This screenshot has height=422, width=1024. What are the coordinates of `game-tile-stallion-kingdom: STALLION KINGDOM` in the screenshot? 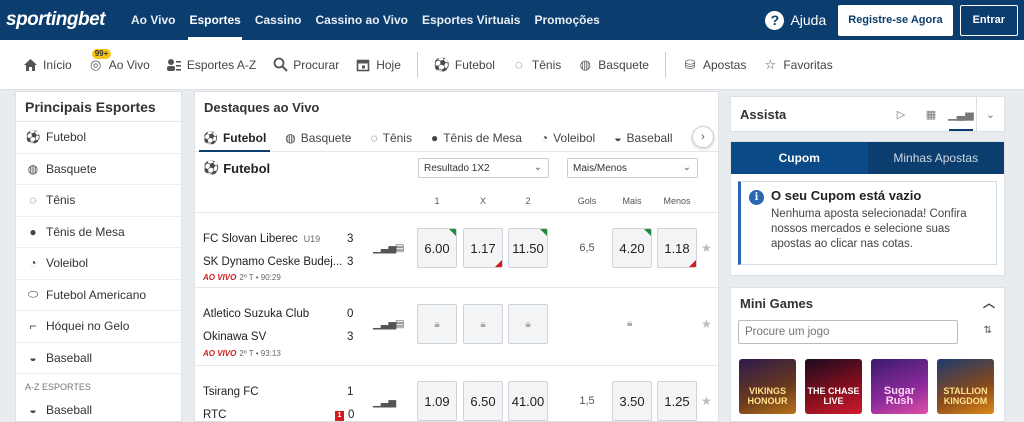 It's located at (965, 386).